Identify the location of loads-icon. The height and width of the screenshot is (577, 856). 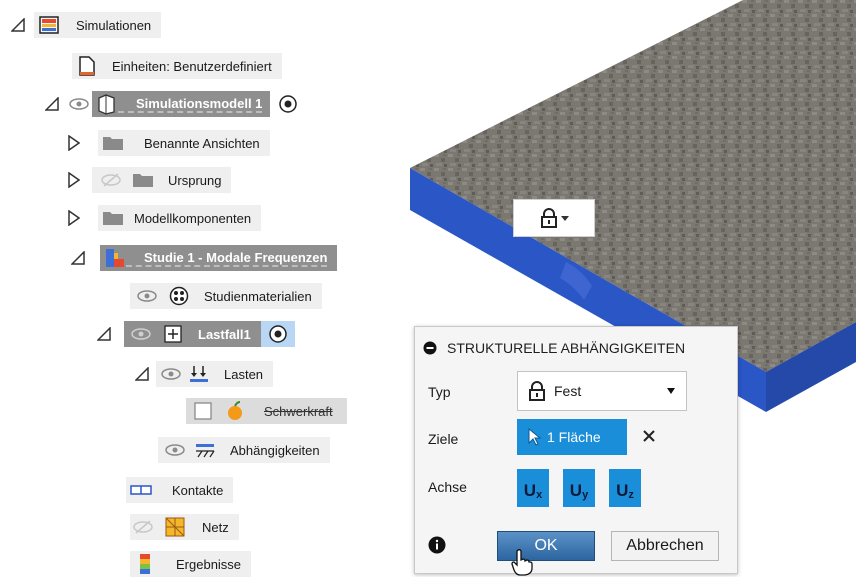
(199, 374).